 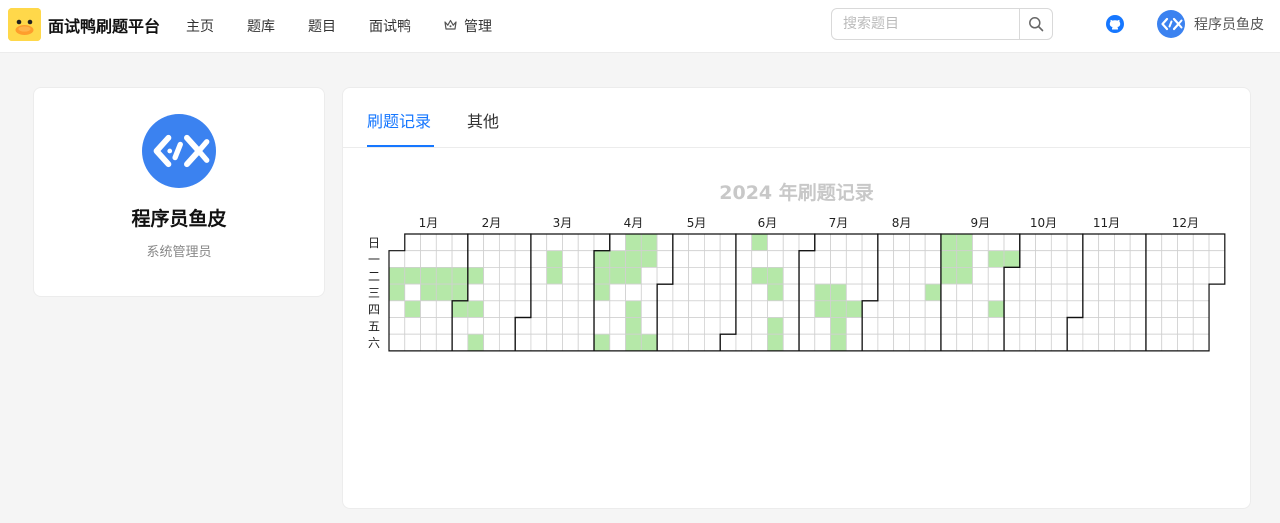 I want to click on nav-item-mianshiya: 面试鸭, so click(x=390, y=26).